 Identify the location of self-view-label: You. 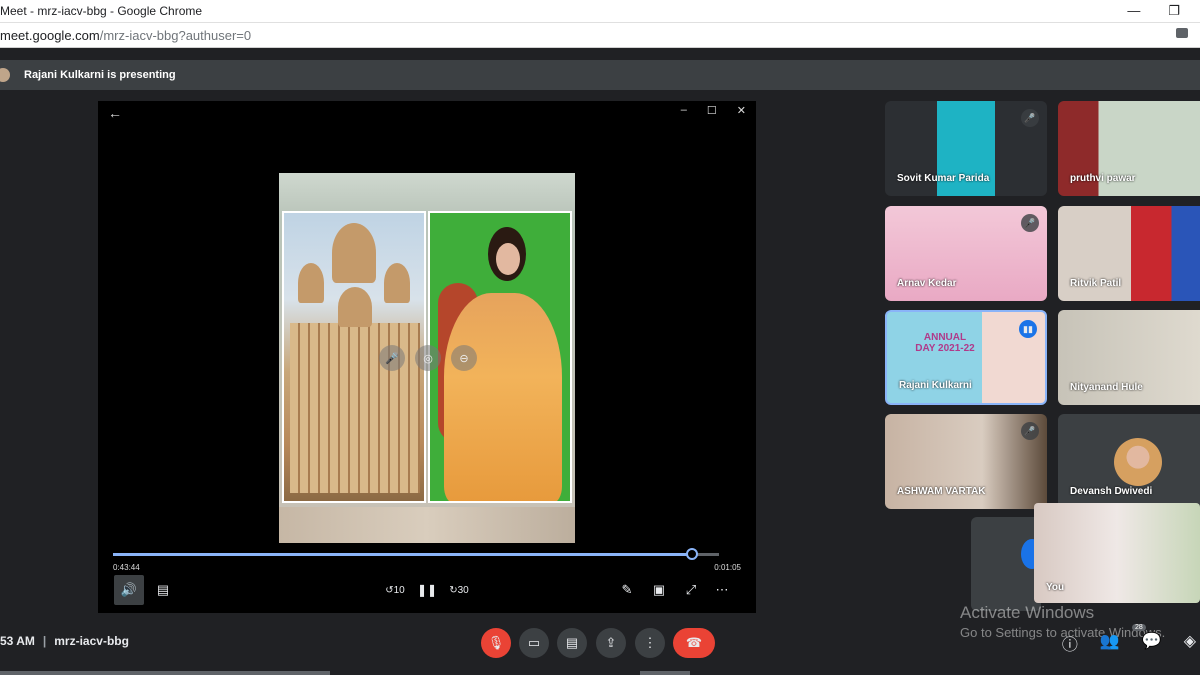
(1055, 587).